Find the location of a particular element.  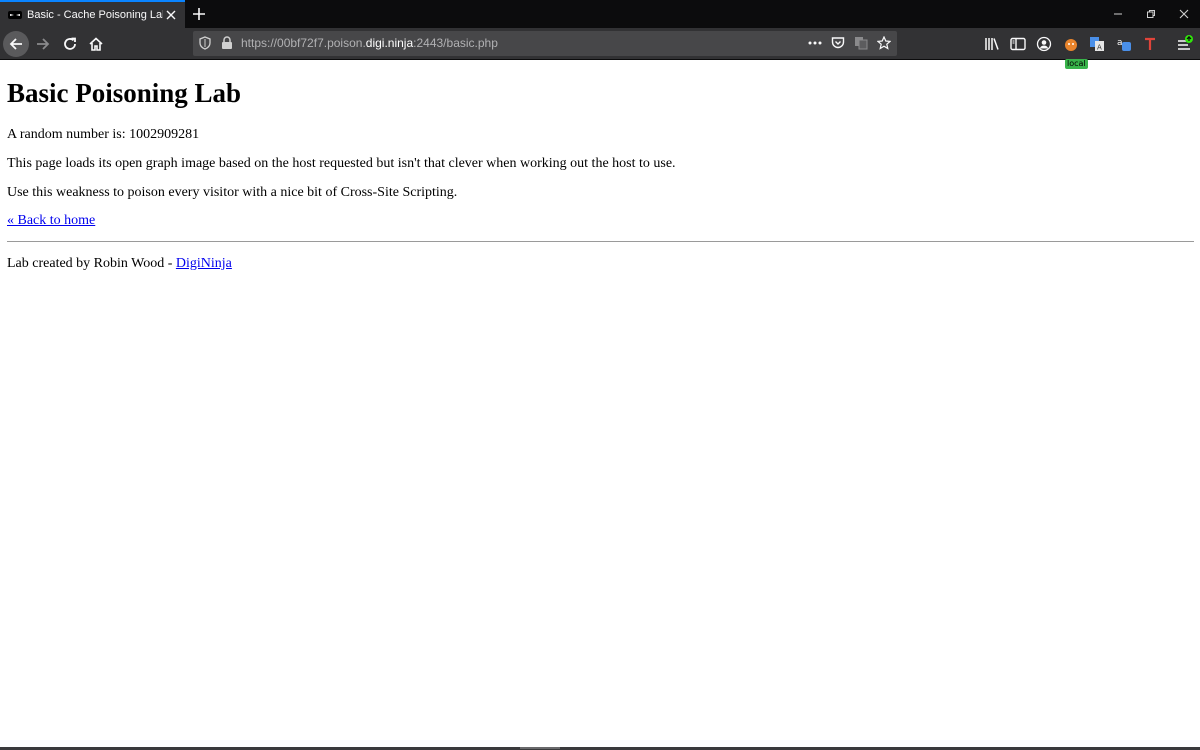

window-controls is located at coordinates (1150, 14).